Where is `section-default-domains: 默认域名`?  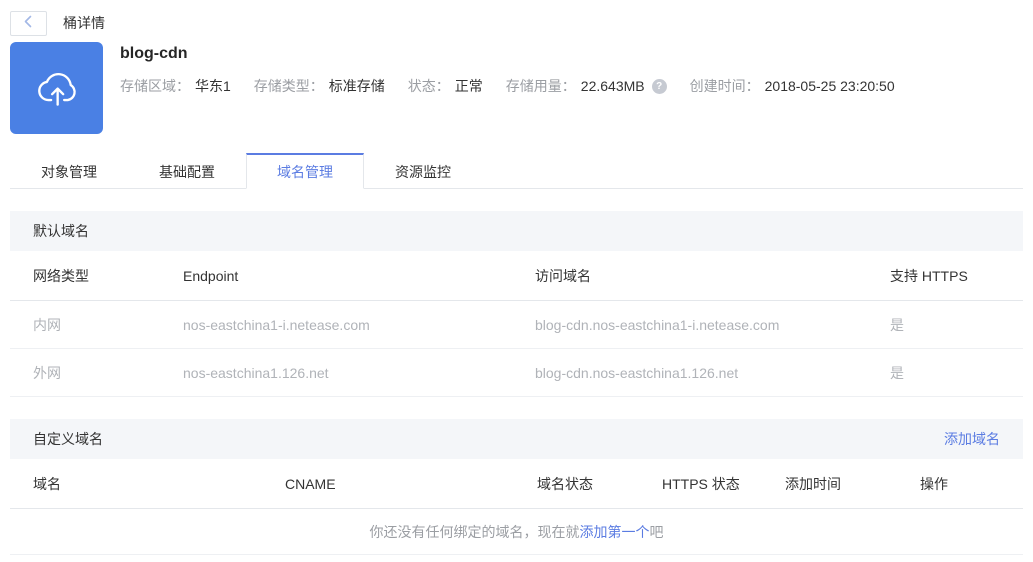
section-default-domains: 默认域名 is located at coordinates (516, 231).